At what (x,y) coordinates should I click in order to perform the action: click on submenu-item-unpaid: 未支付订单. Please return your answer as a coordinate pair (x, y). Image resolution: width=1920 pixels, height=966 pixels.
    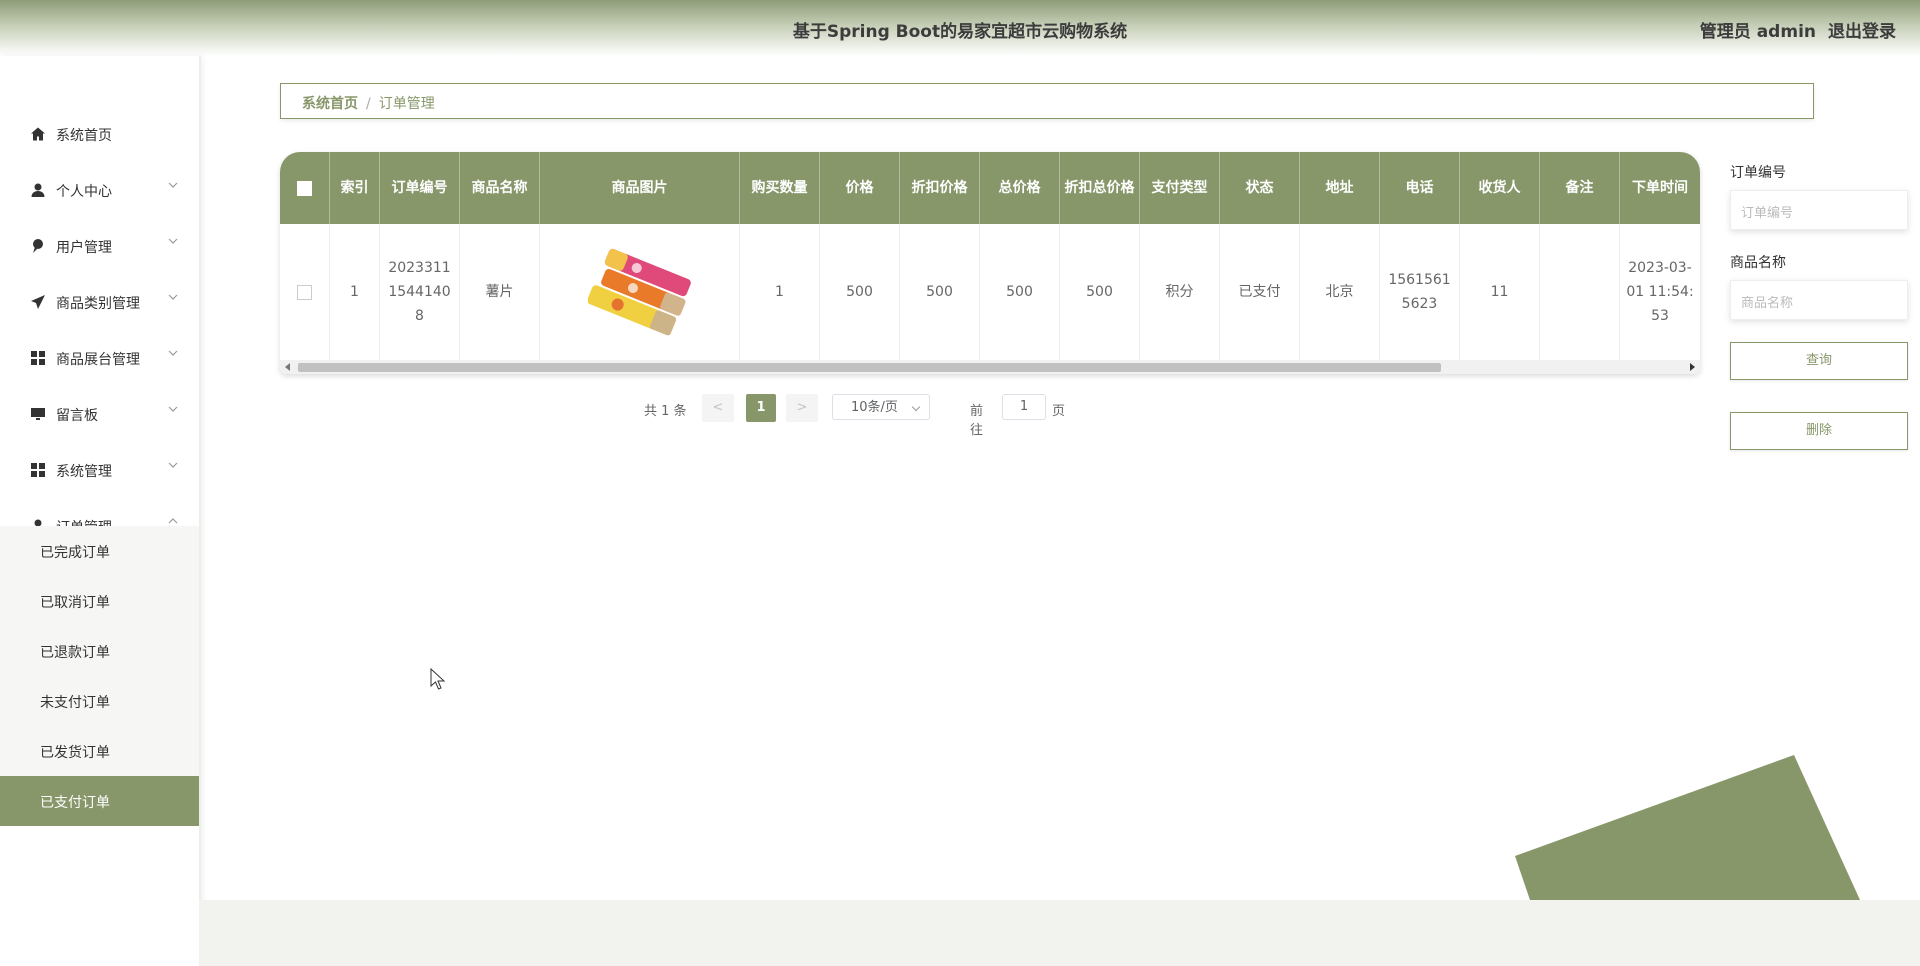
    Looking at the image, I should click on (99, 701).